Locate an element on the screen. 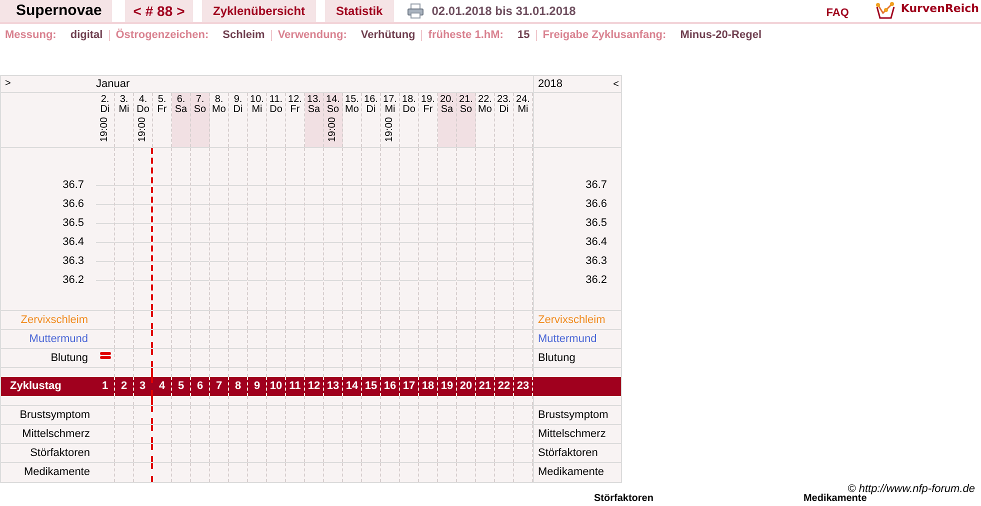  setting-label: Verwendung: is located at coordinates (312, 35).